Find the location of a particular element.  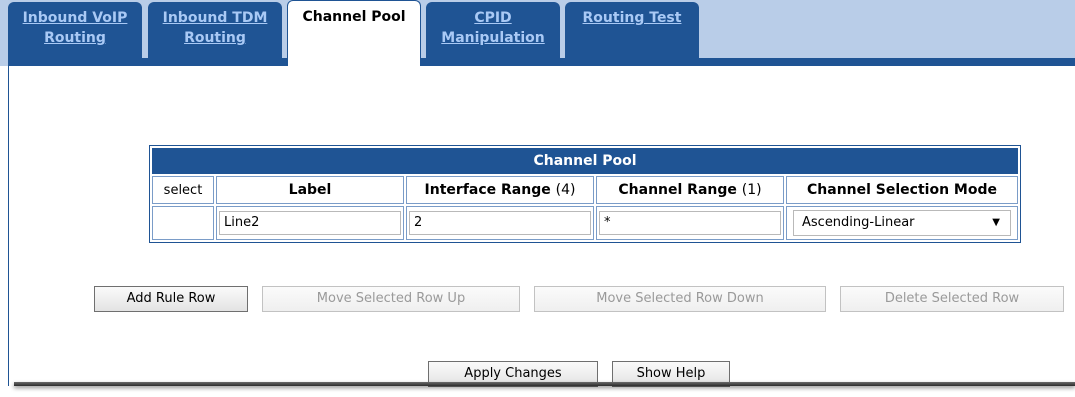

tab-label-line1: CPID is located at coordinates (493, 18).